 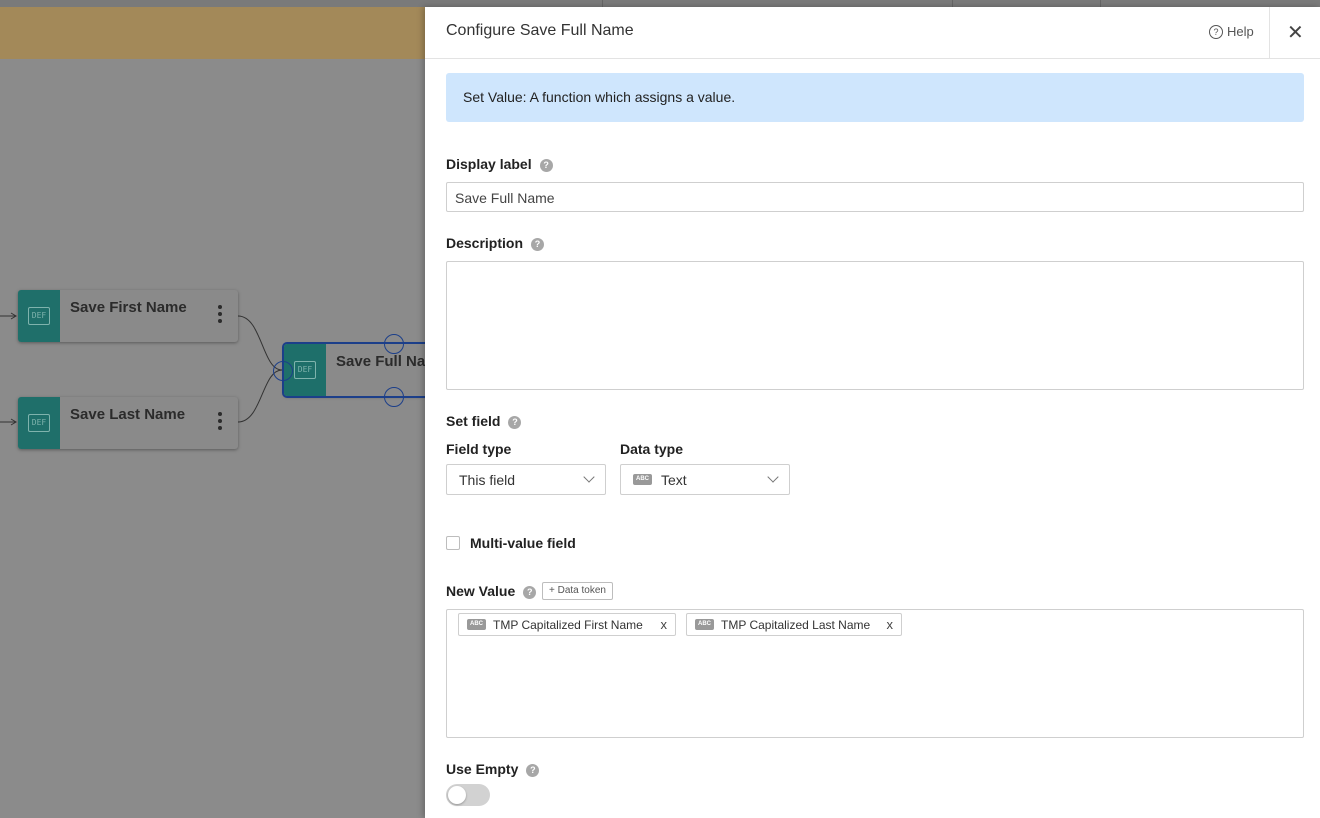 I want to click on add-data-token-button: + Data token, so click(x=577, y=591).